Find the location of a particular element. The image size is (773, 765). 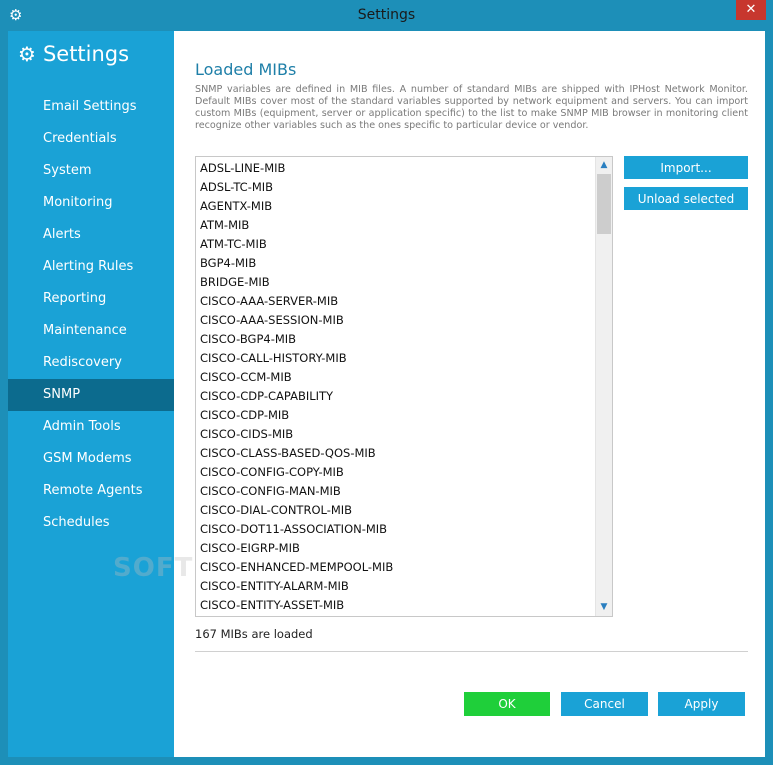

list-item: ADSL-LINE-MIB is located at coordinates (395, 168).